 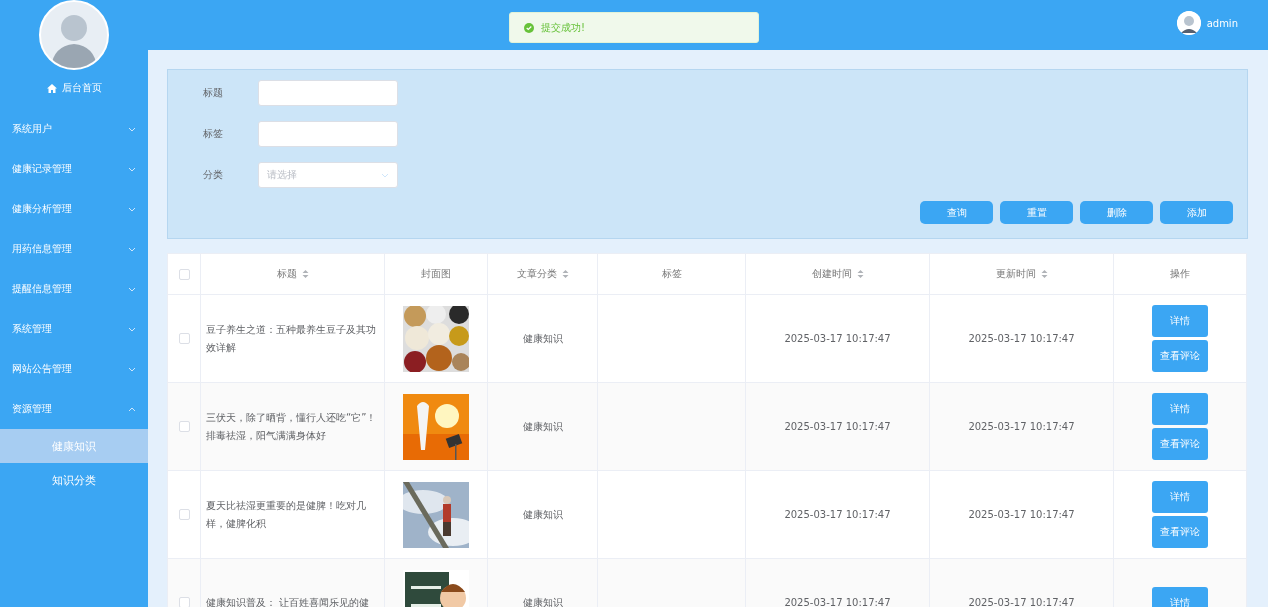 What do you see at coordinates (563, 27) in the screenshot?
I see `toast-message: 提交成功!` at bounding box center [563, 27].